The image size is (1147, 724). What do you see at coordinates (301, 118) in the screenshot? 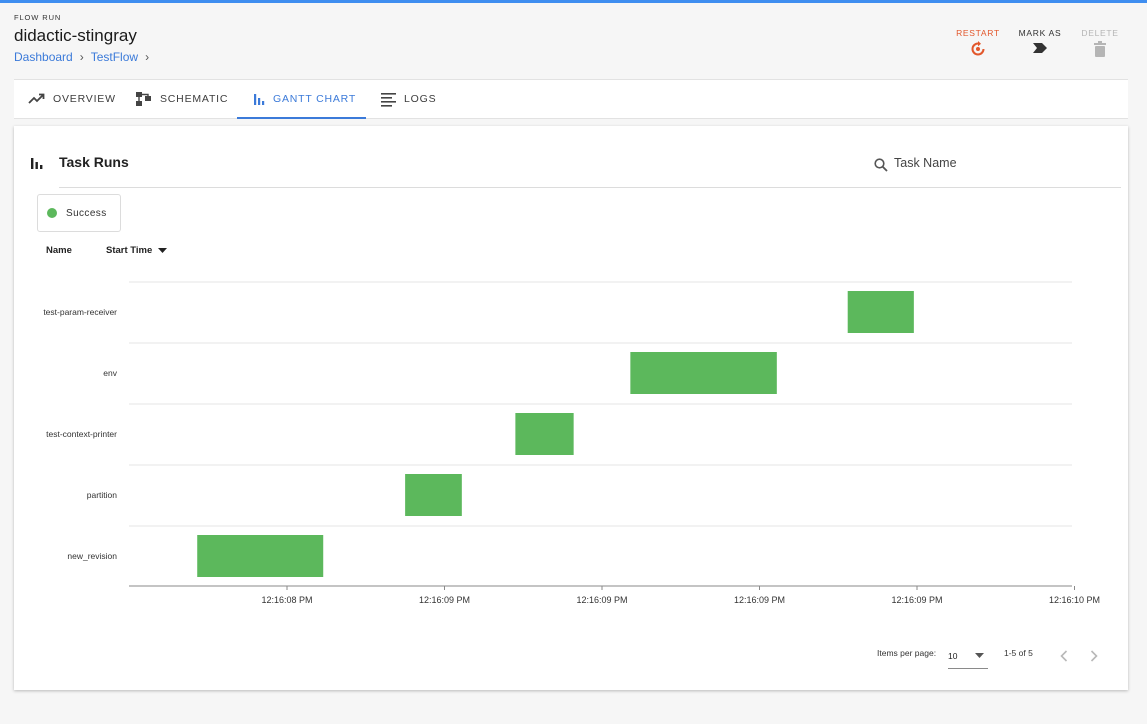
I see `active-tab-indicator` at bounding box center [301, 118].